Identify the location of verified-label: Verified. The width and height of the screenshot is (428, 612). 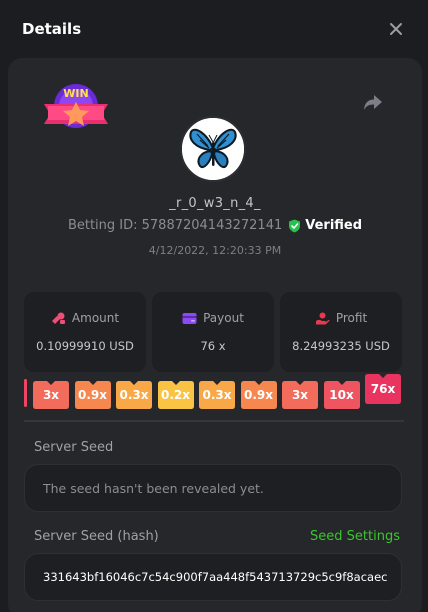
(334, 225).